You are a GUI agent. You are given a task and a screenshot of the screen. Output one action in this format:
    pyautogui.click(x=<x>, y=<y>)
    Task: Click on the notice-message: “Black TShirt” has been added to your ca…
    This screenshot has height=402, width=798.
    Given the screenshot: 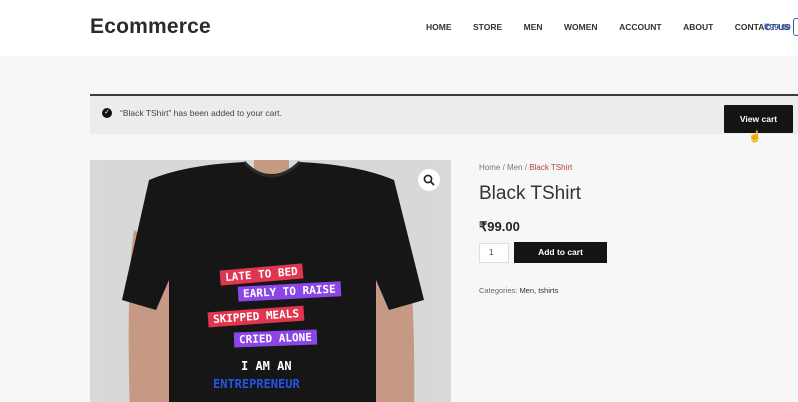 What is the action you would take?
    pyautogui.click(x=201, y=113)
    